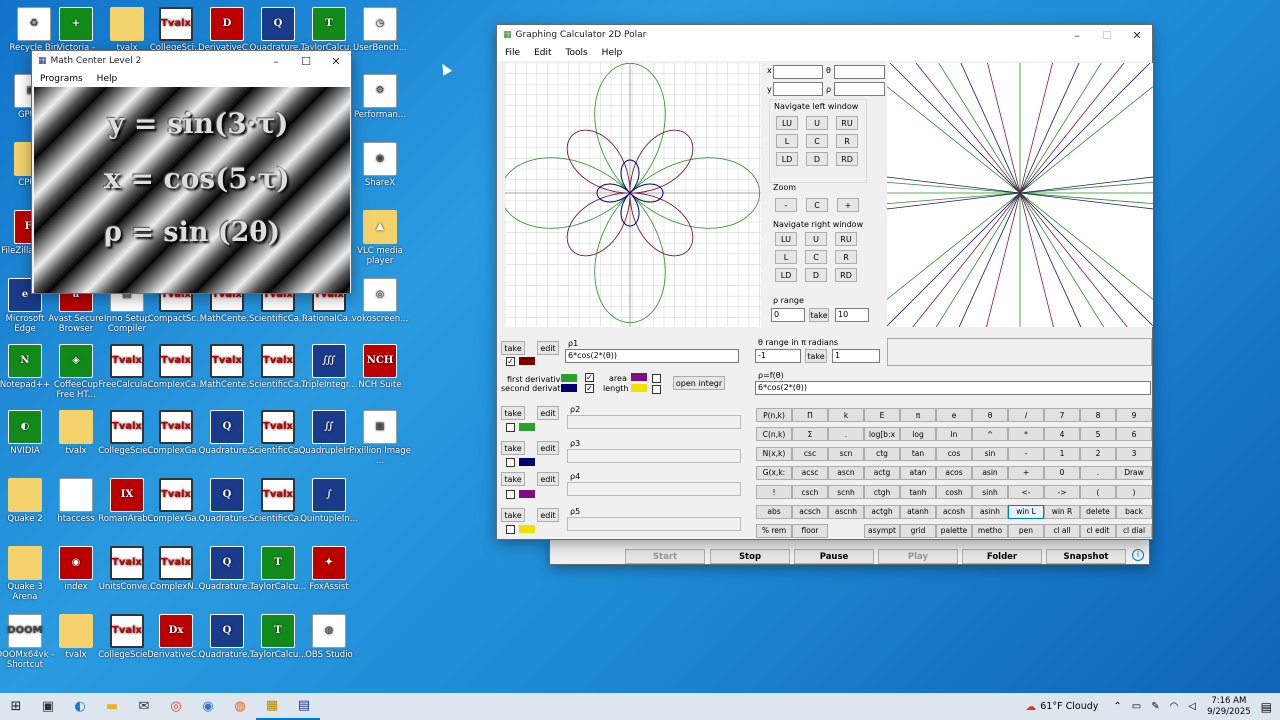 The width and height of the screenshot is (1280, 720). Describe the element at coordinates (380, 366) in the screenshot. I see `desktop-icon: NCH NCH Suite` at that location.